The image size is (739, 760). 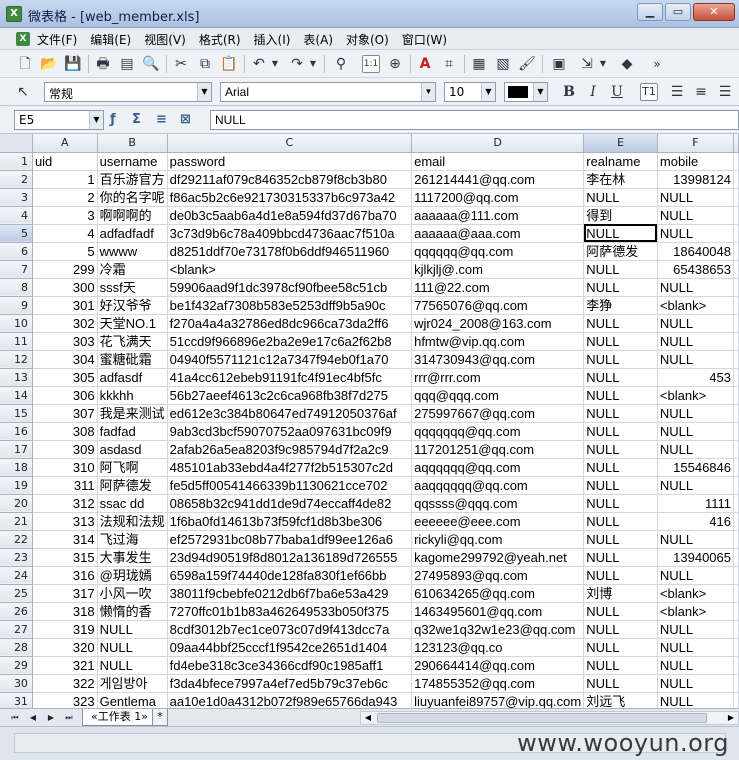 I want to click on cell-f29: NULL, so click(x=696, y=665).